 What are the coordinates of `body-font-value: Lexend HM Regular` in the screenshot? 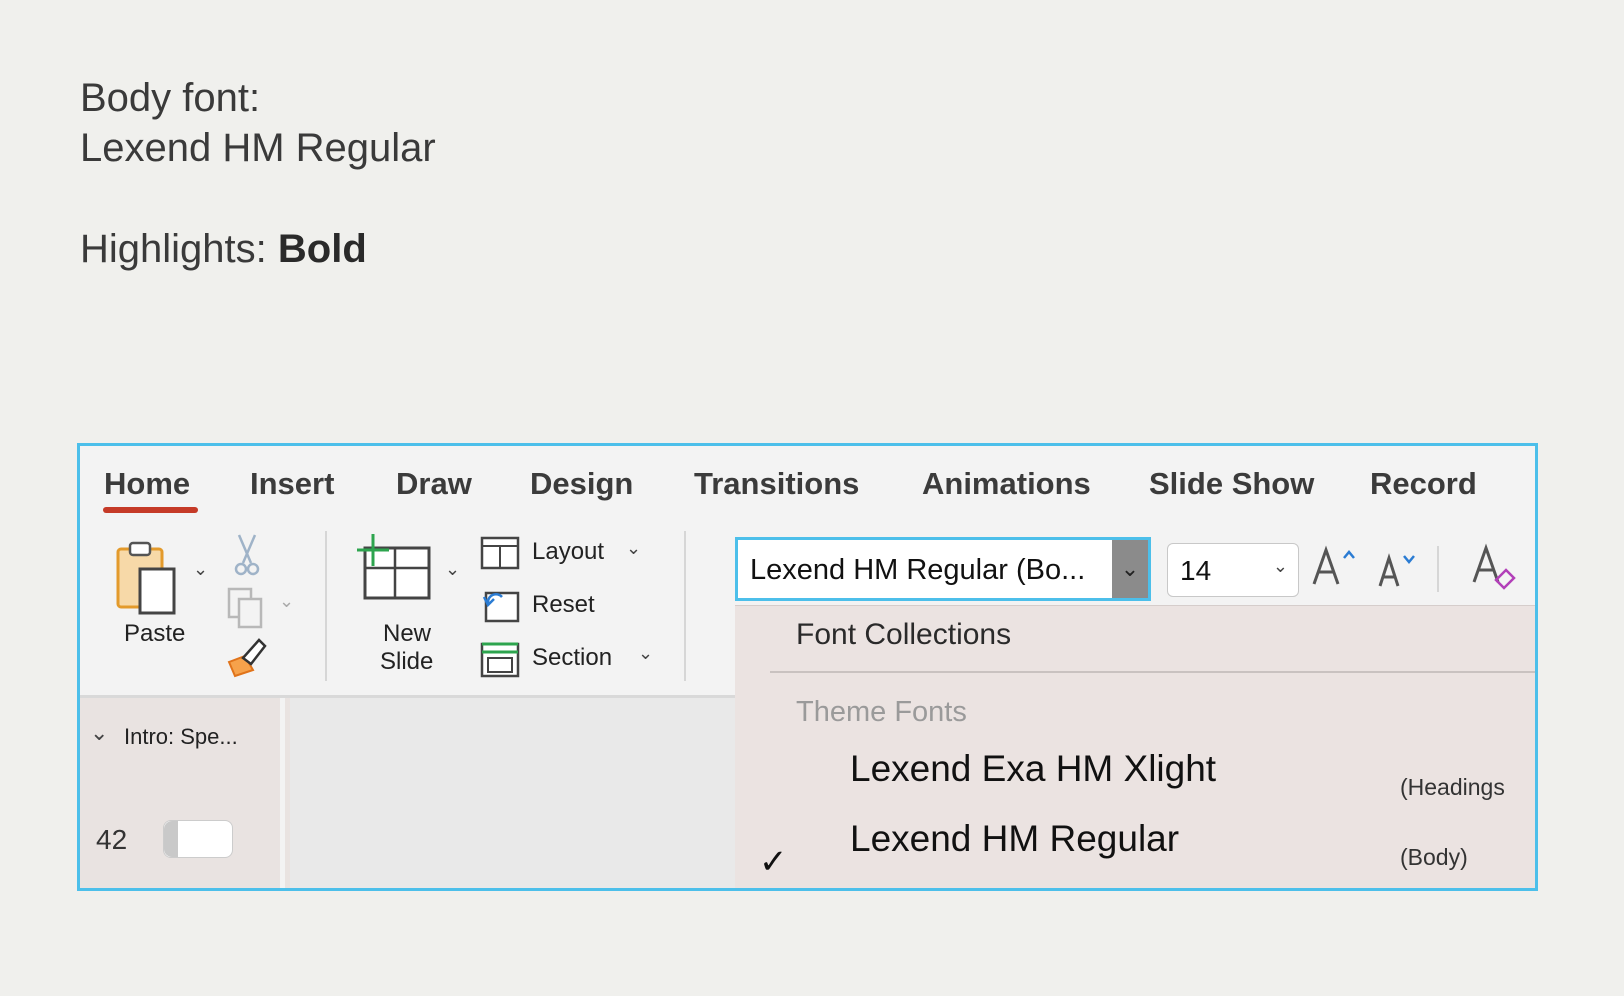 It's located at (258, 148).